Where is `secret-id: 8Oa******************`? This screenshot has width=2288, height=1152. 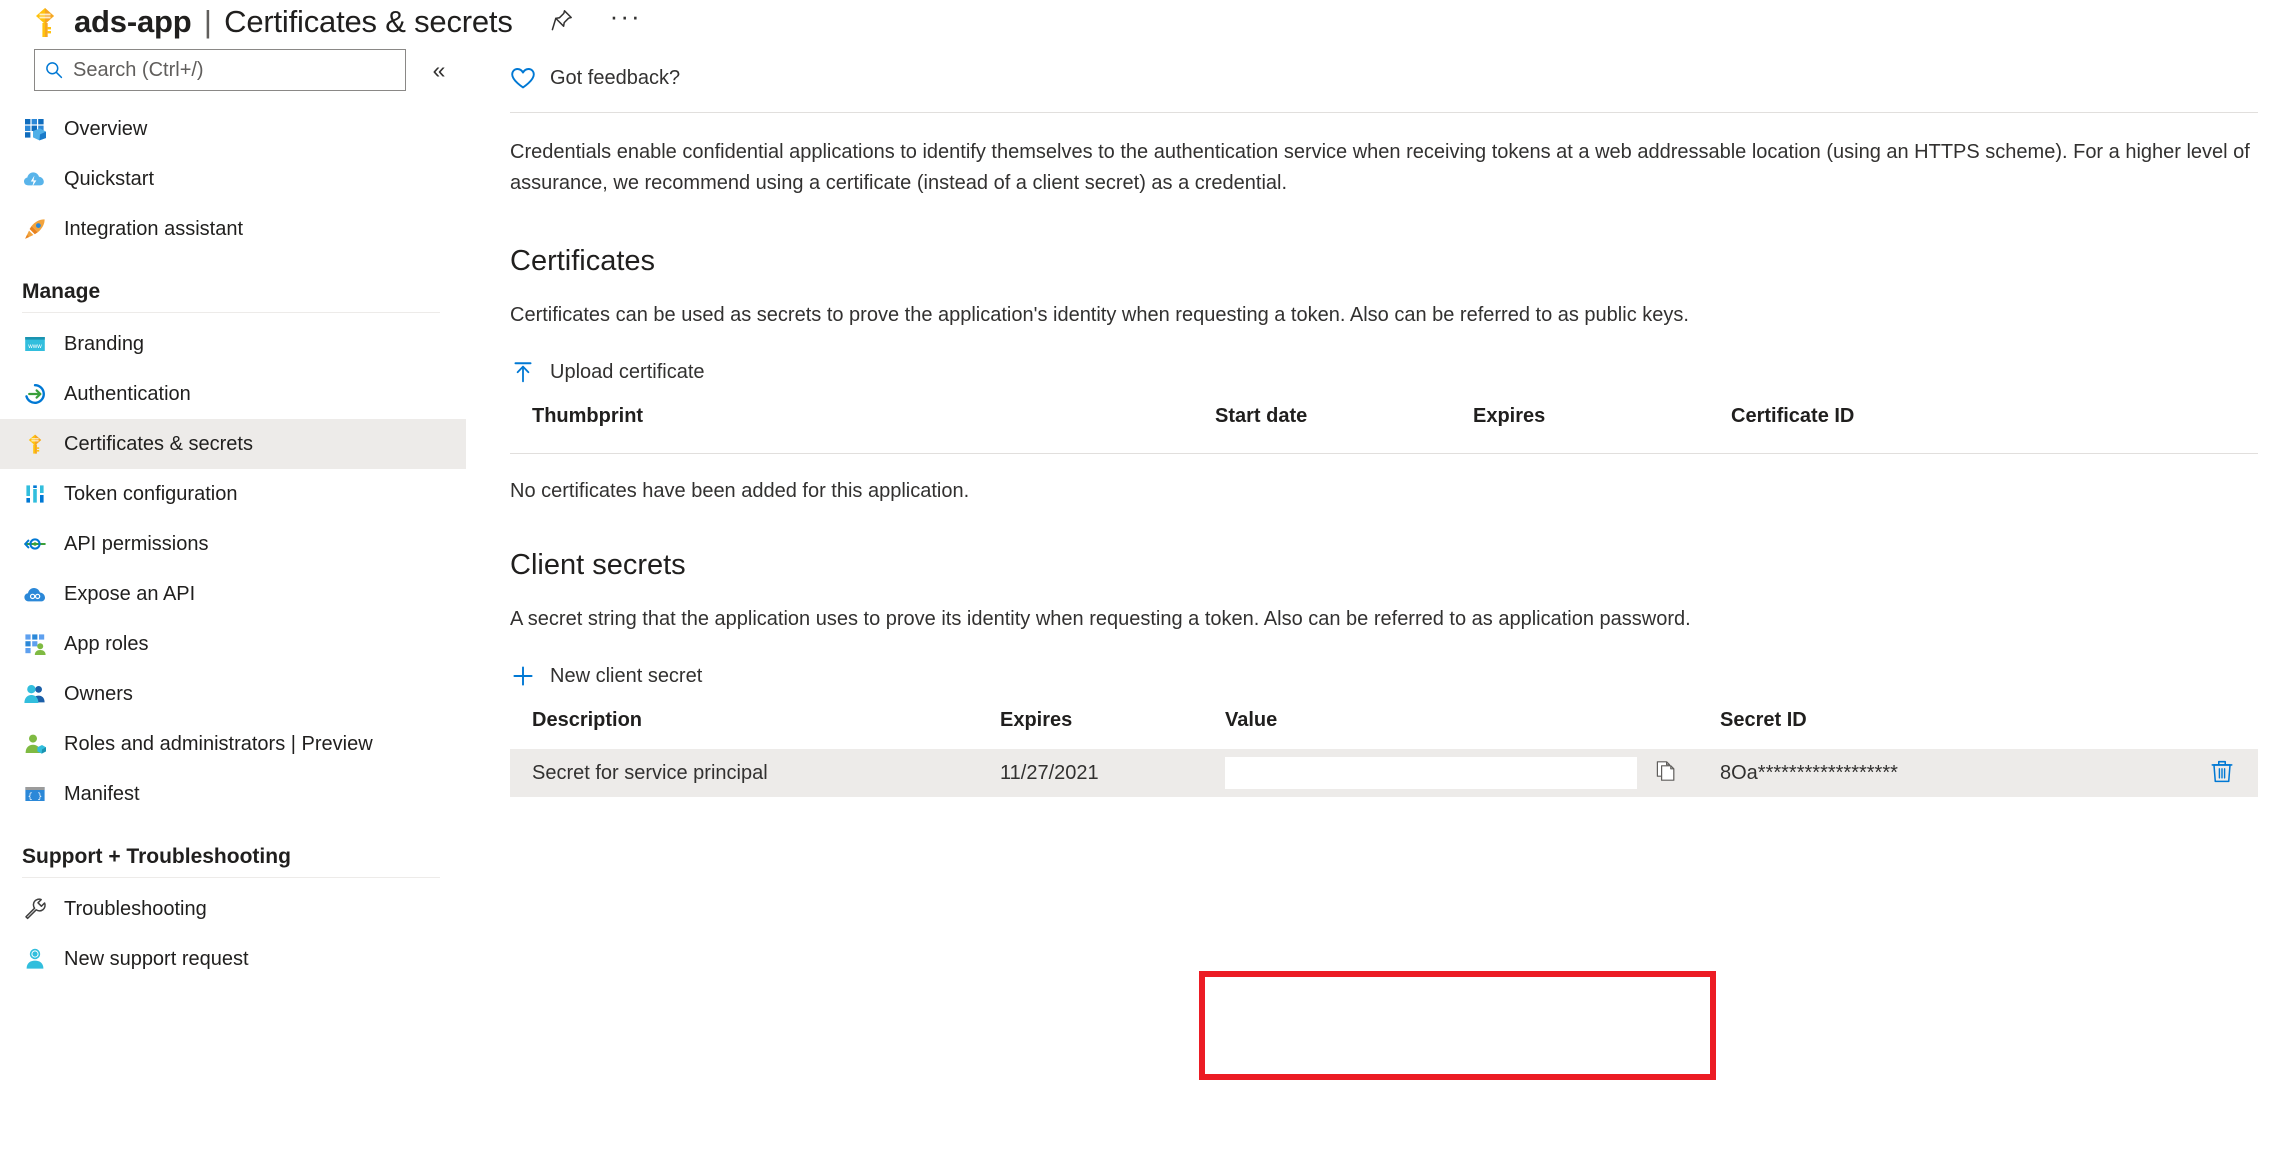 secret-id: 8Oa****************** is located at coordinates (1809, 772).